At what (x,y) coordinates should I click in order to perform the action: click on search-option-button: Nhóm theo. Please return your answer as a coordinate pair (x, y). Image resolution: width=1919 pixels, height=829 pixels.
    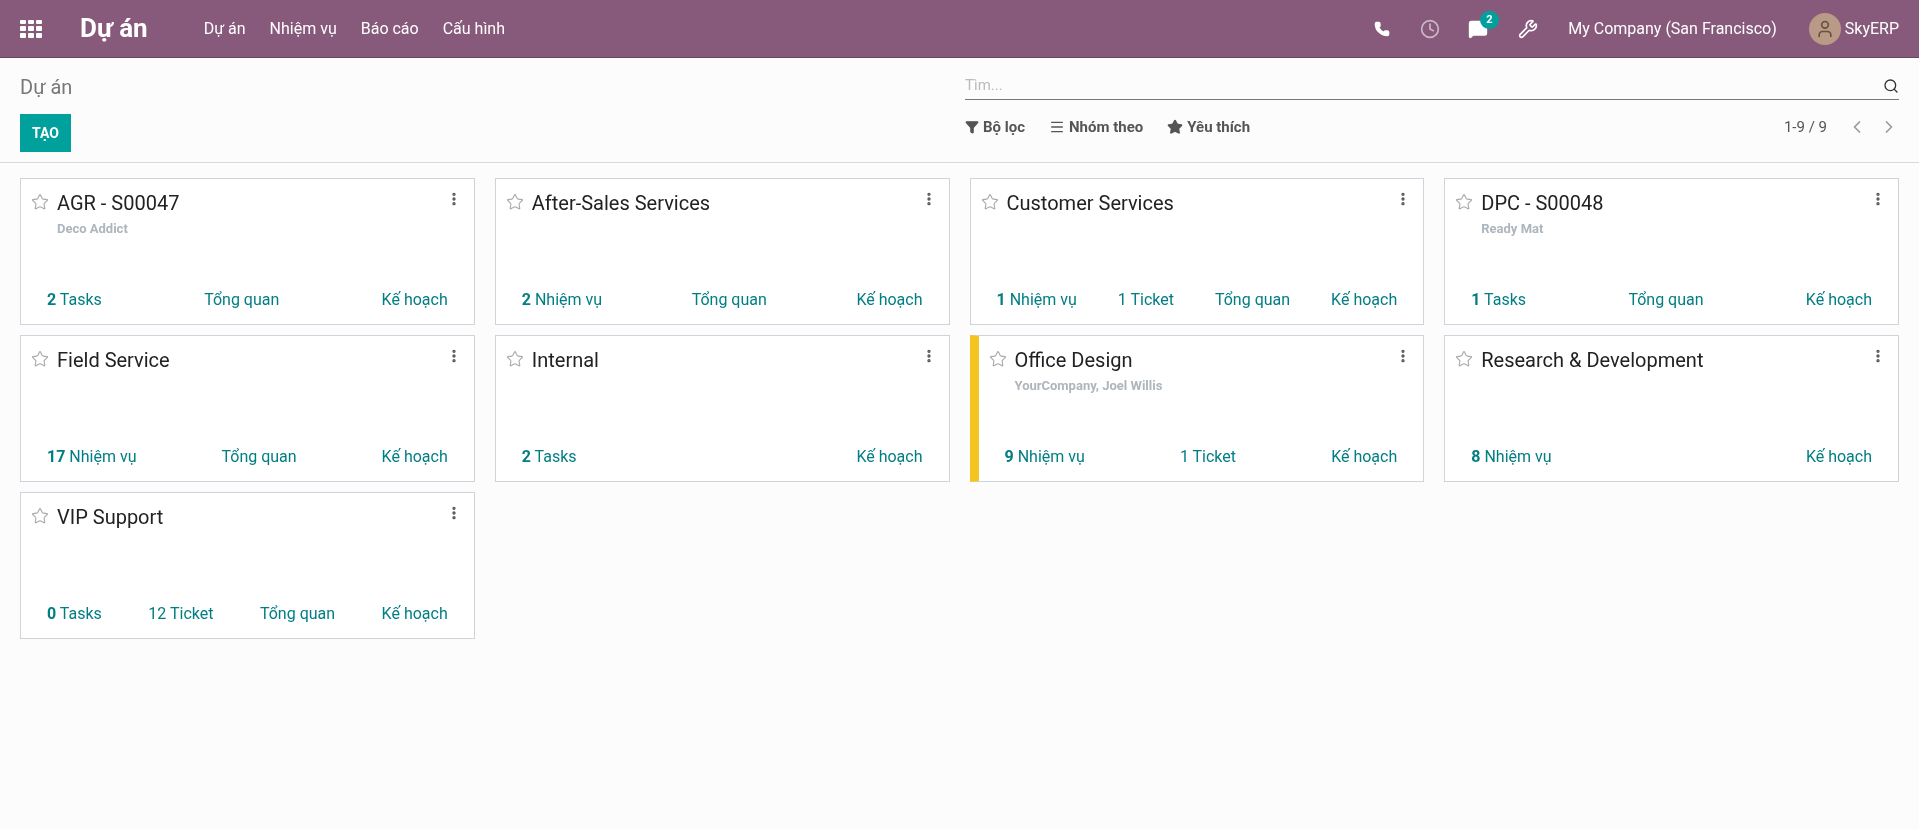
    Looking at the image, I should click on (1096, 127).